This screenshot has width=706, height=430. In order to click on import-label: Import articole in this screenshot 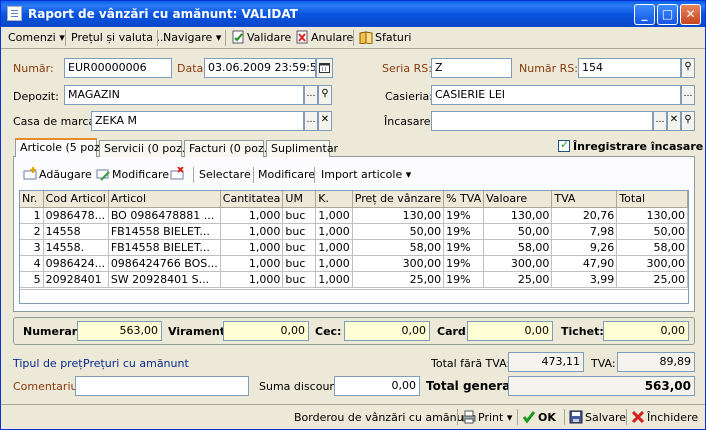, I will do `click(362, 174)`.